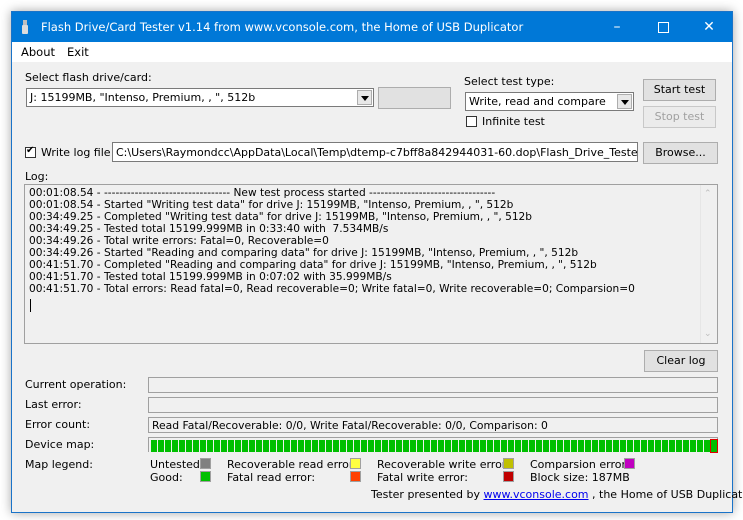 This screenshot has width=743, height=520. What do you see at coordinates (433, 405) in the screenshot?
I see `last-error-field` at bounding box center [433, 405].